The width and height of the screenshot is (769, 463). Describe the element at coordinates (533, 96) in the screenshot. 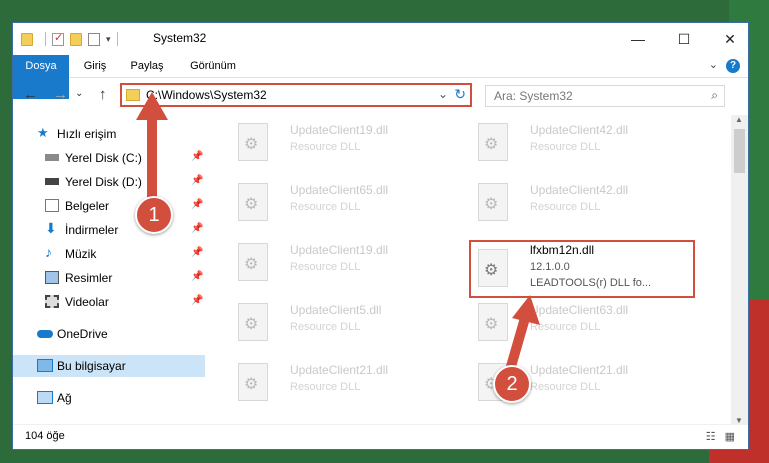

I see `search-input: Ara: System32` at that location.